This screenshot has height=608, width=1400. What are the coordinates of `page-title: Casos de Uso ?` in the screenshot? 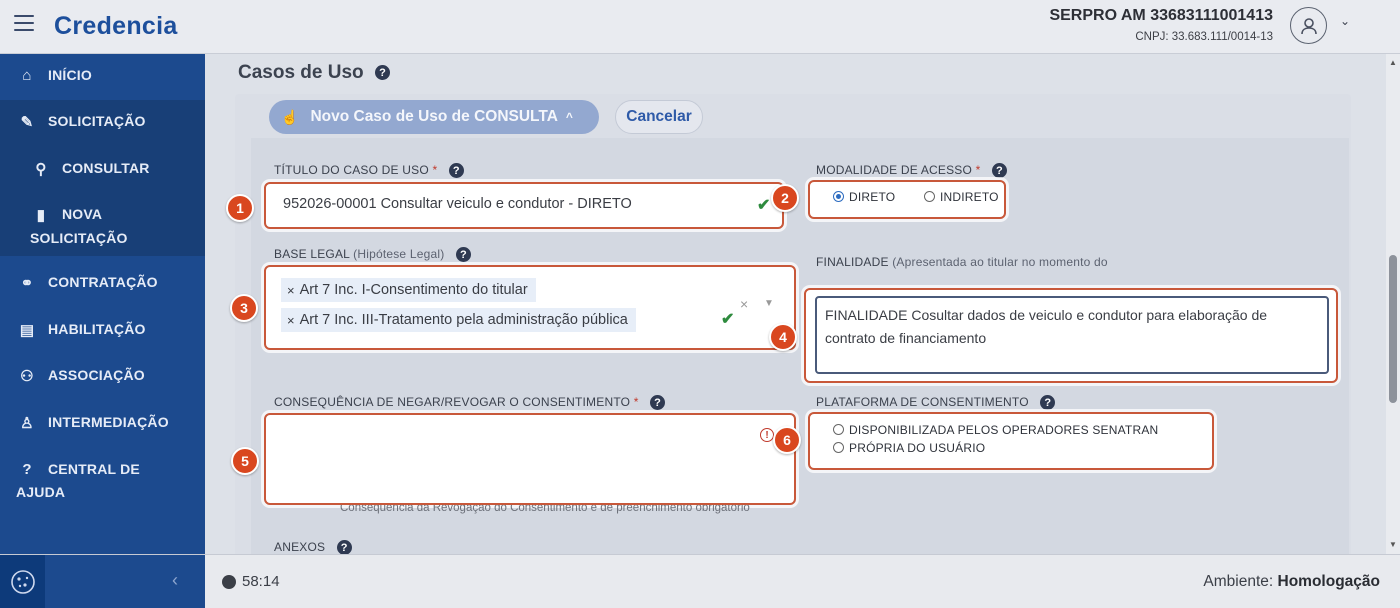 It's located at (314, 73).